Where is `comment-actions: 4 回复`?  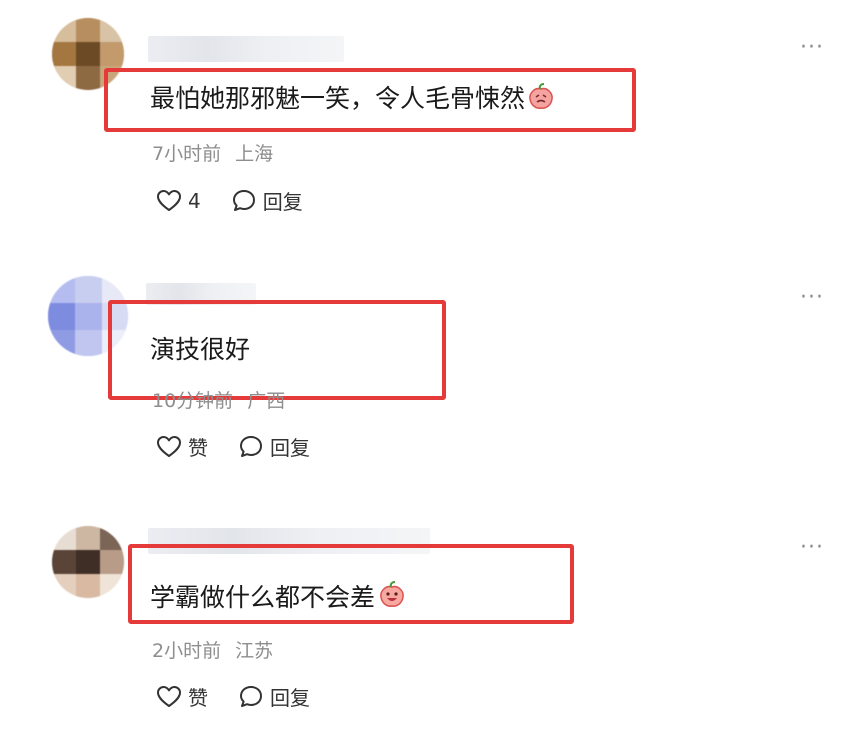
comment-actions: 4 回复 is located at coordinates (229, 200).